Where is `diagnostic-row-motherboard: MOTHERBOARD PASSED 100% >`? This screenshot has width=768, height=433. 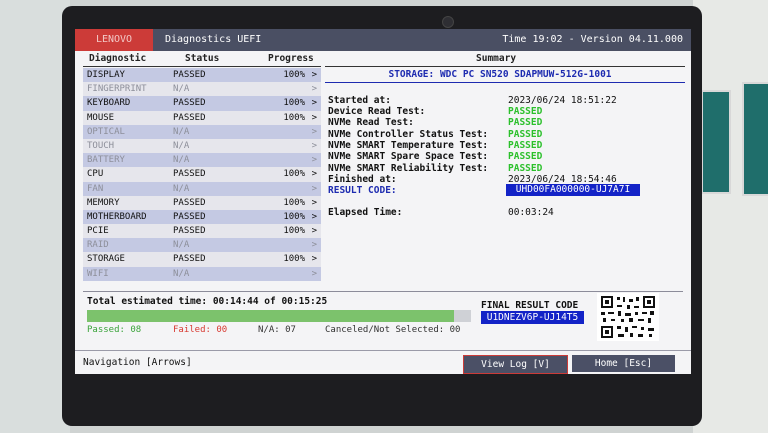 diagnostic-row-motherboard: MOTHERBOARD PASSED 100% > is located at coordinates (202, 217).